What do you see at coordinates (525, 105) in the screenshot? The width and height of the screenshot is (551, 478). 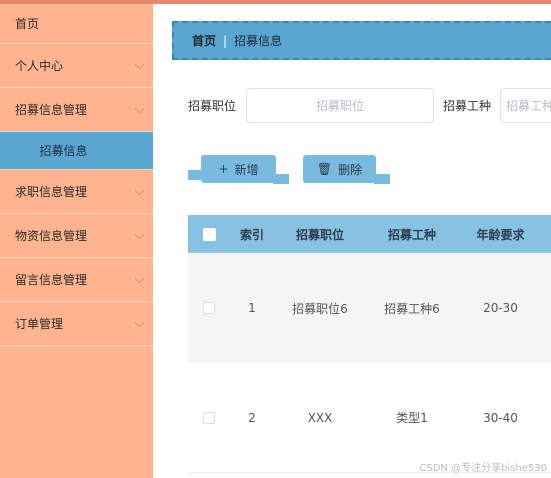 I see `type-search-input` at bounding box center [525, 105].